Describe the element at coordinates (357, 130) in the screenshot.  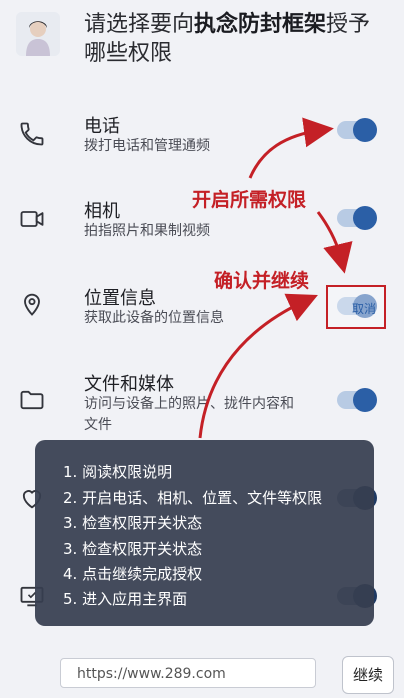
I see `phone-toggle` at that location.